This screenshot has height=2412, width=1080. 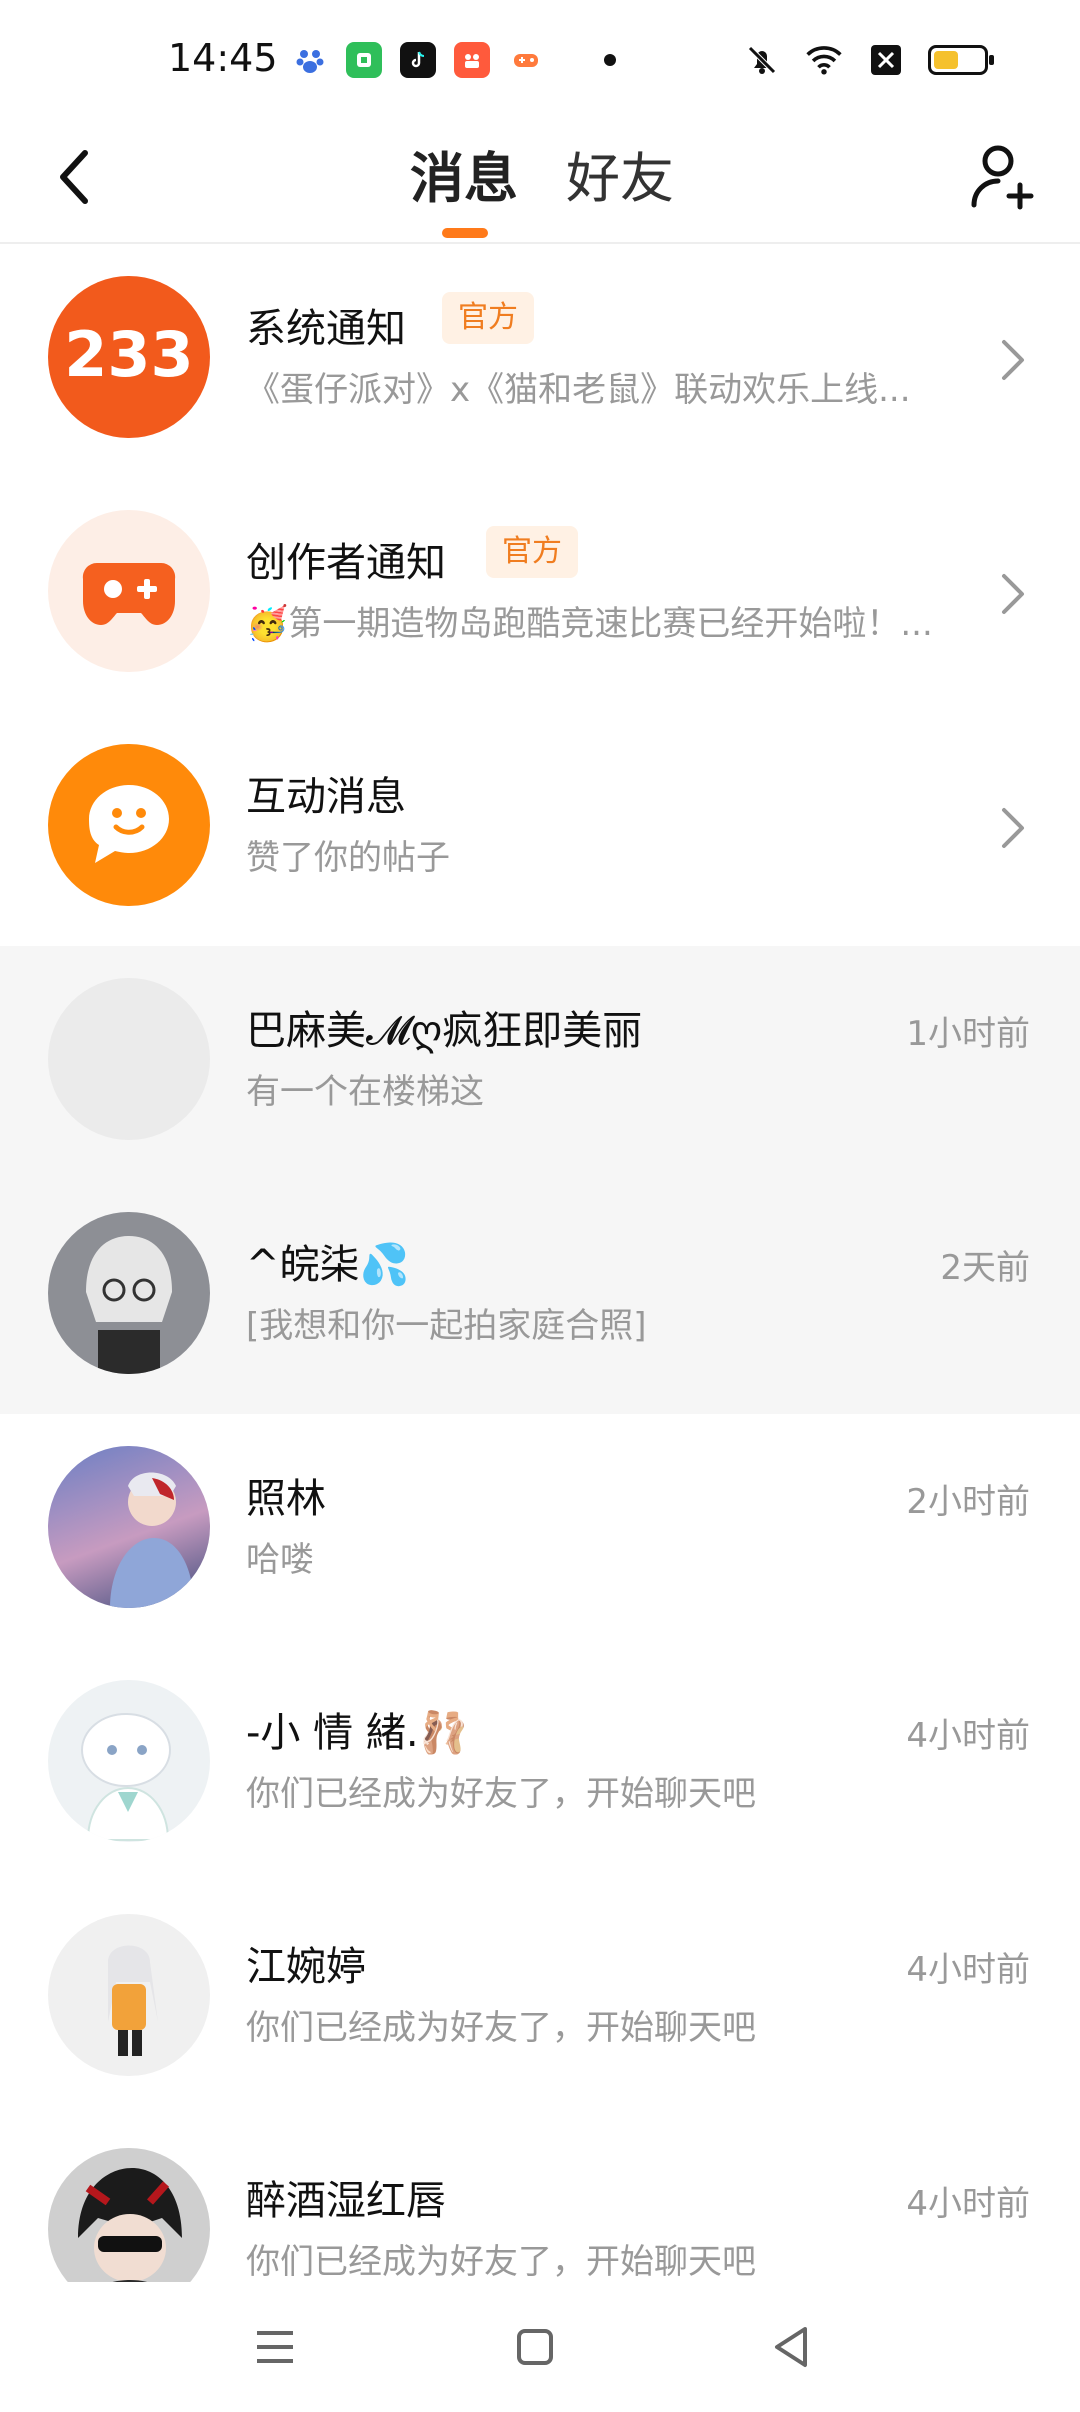 I want to click on green-app-icon, so click(x=364, y=60).